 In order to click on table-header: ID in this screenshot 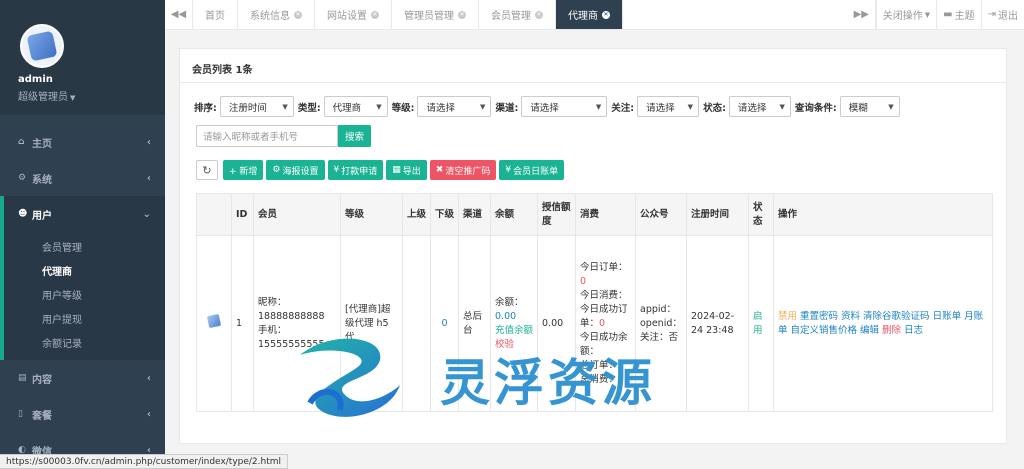, I will do `click(242, 214)`.